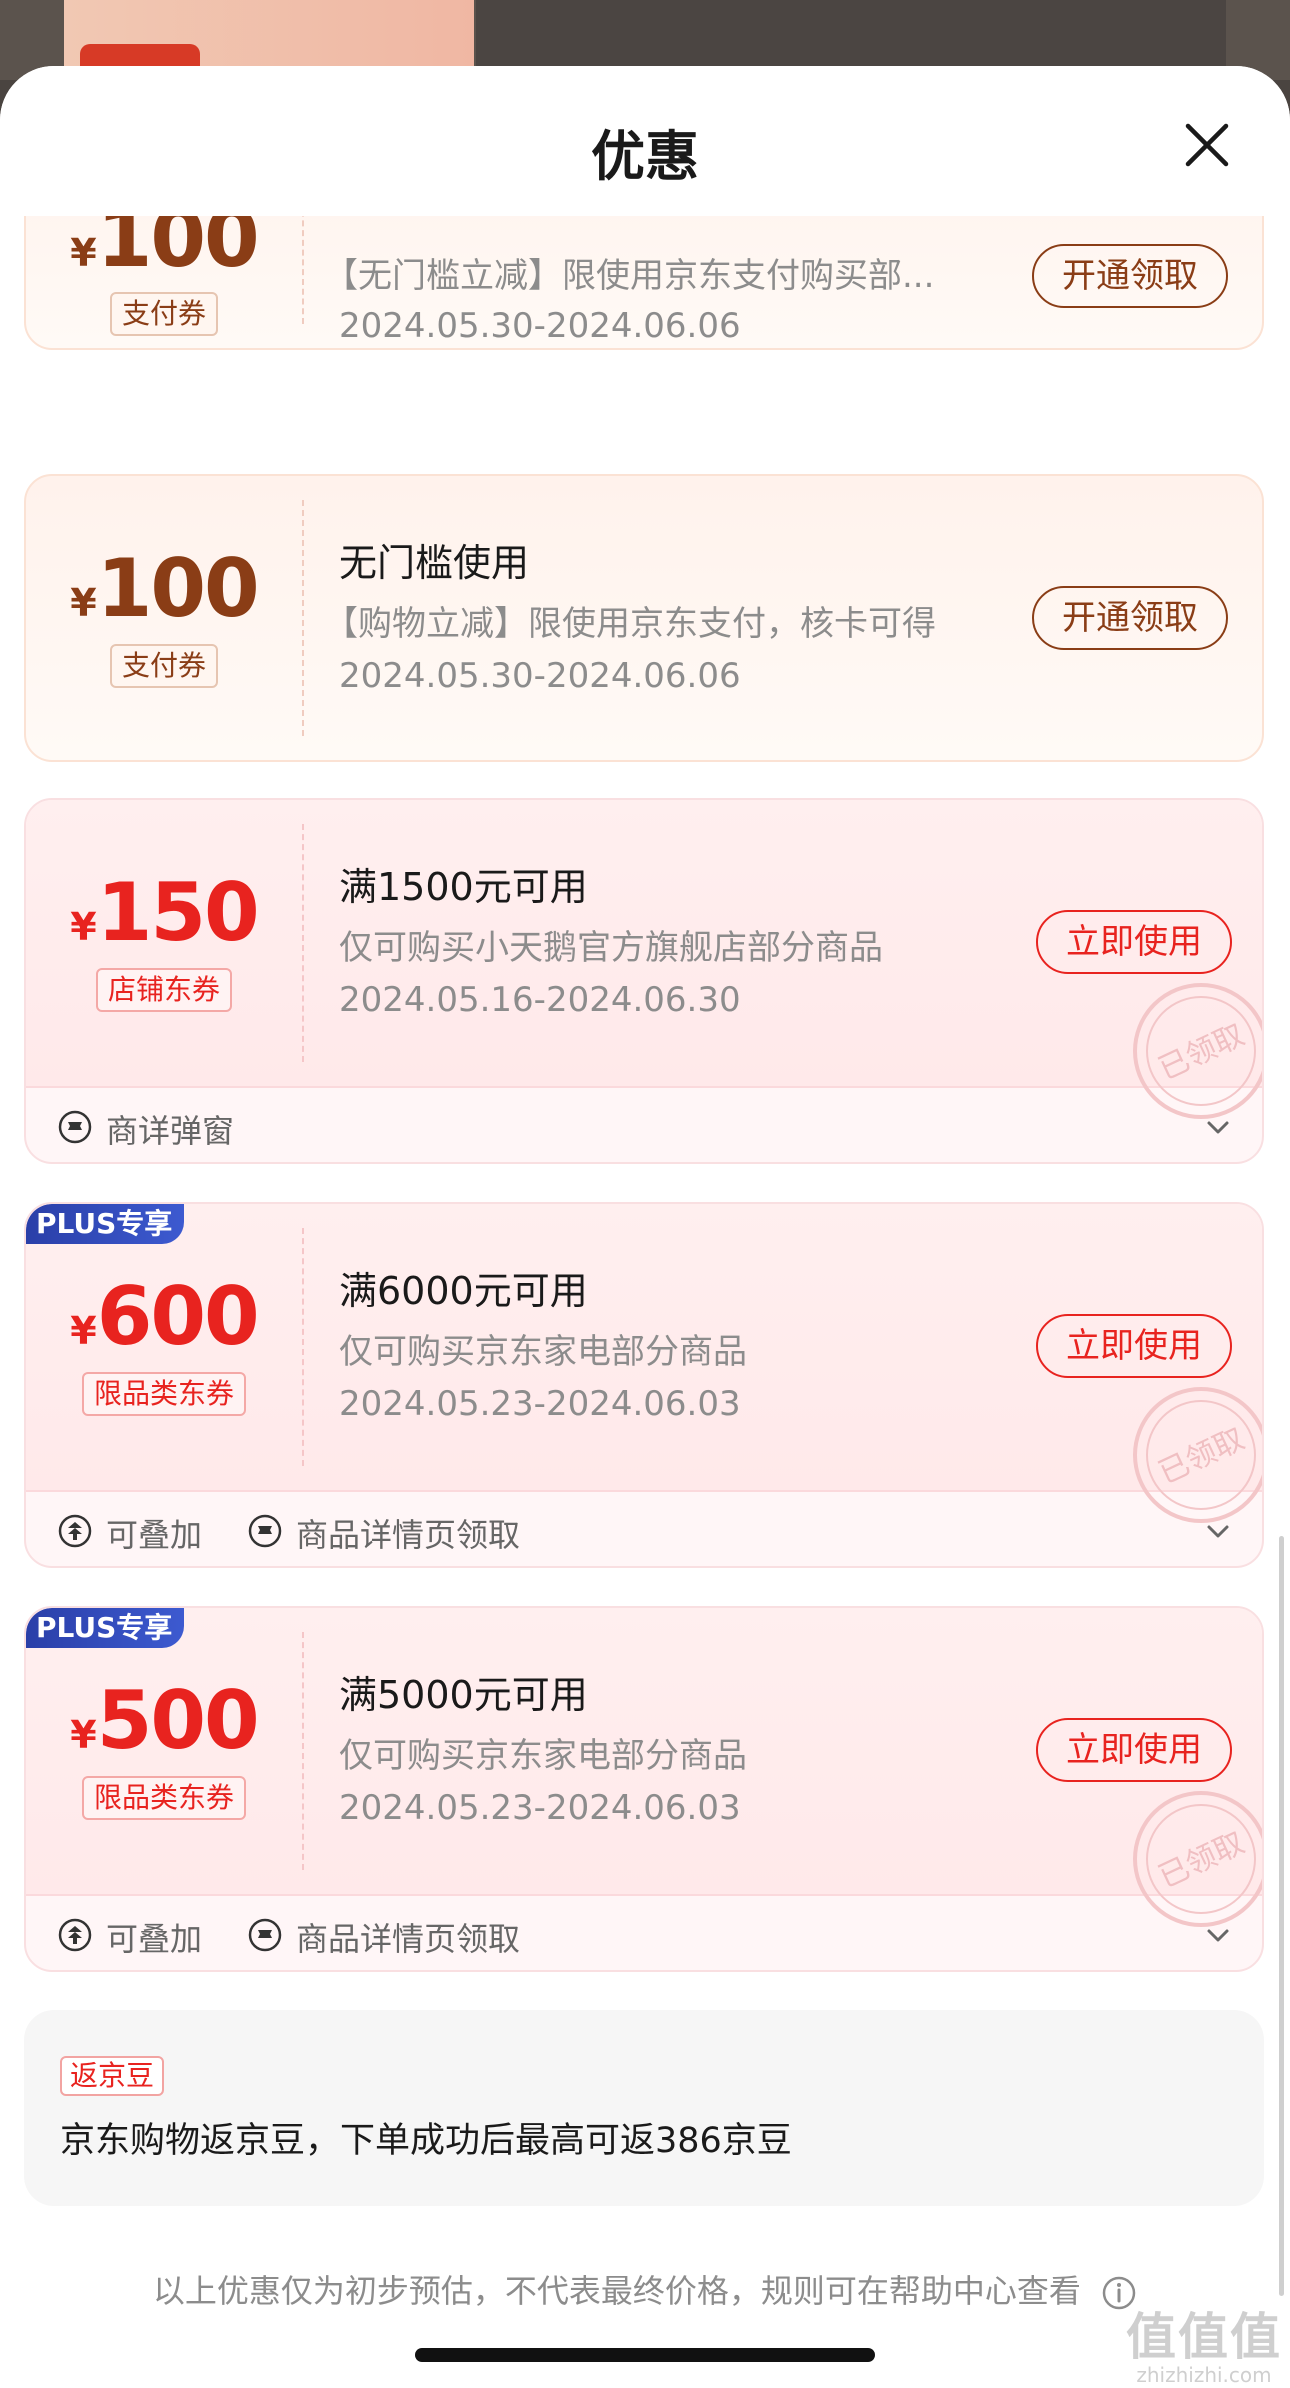 The height and width of the screenshot is (2388, 1290). Describe the element at coordinates (540, 1000) in the screenshot. I see `coupon-dates: 2024.05.16-2024.06.30` at that location.